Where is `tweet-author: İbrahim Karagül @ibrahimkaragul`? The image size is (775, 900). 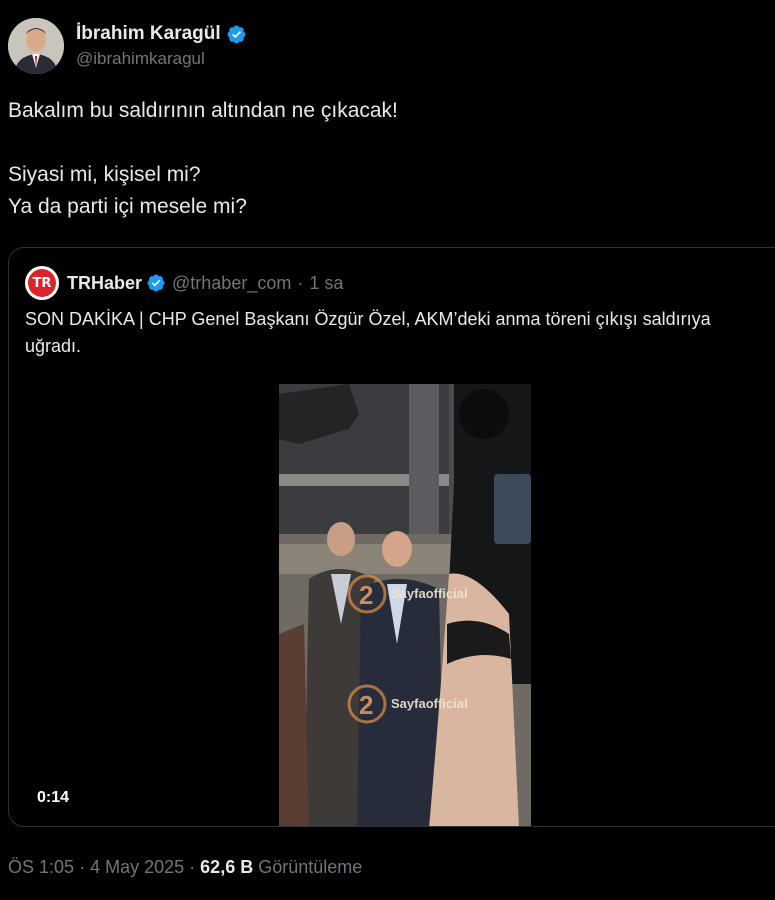
tweet-author: İbrahim Karagül @ibrahimkaragul is located at coordinates (127, 46).